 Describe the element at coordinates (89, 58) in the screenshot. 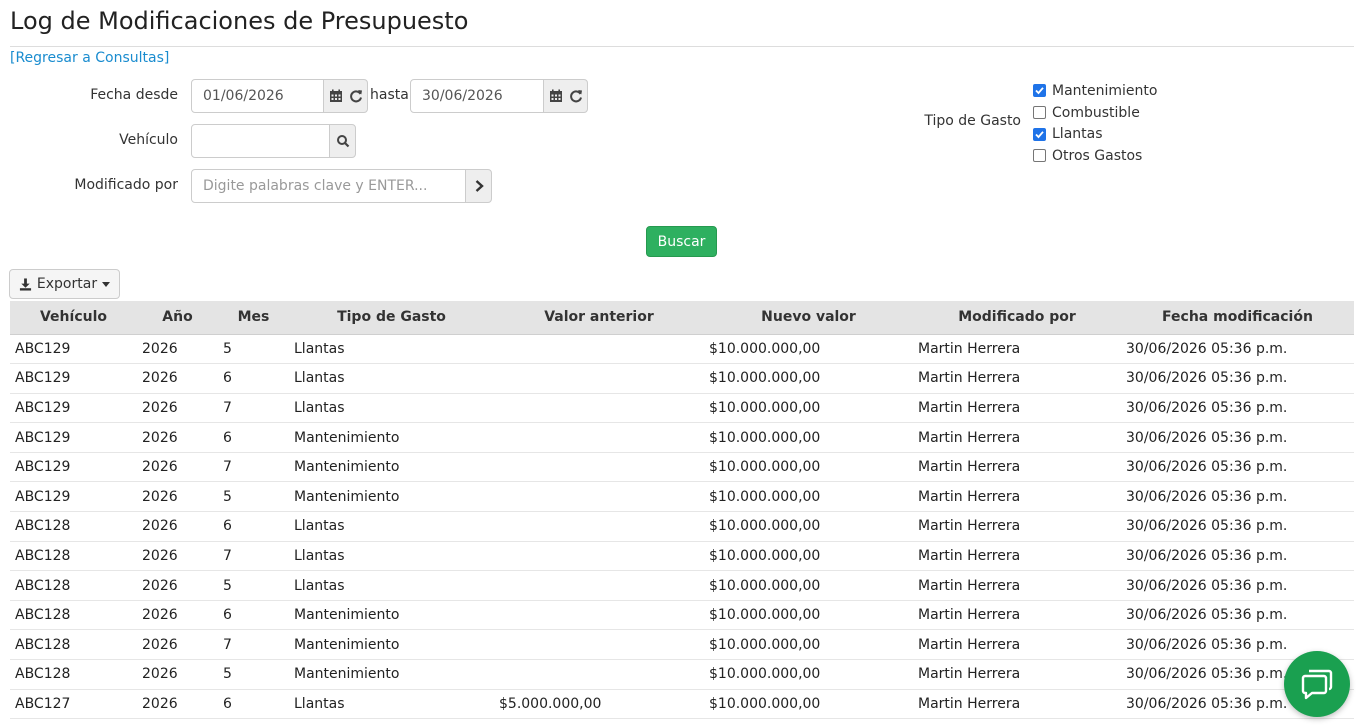

I see `back-to-queries-link: [Regresar a Consultas]` at that location.